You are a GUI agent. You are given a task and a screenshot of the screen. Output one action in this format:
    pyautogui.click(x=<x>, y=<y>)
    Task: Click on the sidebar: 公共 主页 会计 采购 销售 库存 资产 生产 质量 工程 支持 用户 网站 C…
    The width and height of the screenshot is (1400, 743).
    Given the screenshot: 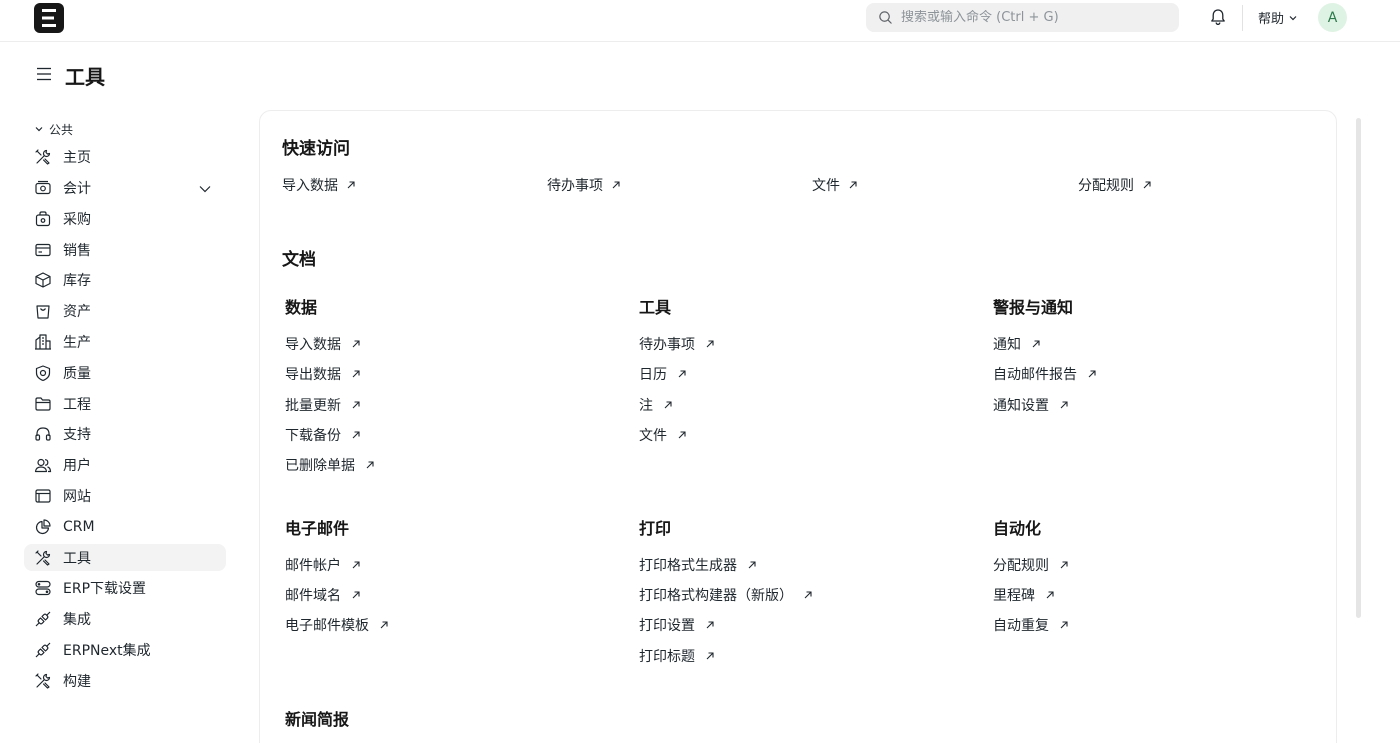 What is the action you would take?
    pyautogui.click(x=125, y=406)
    